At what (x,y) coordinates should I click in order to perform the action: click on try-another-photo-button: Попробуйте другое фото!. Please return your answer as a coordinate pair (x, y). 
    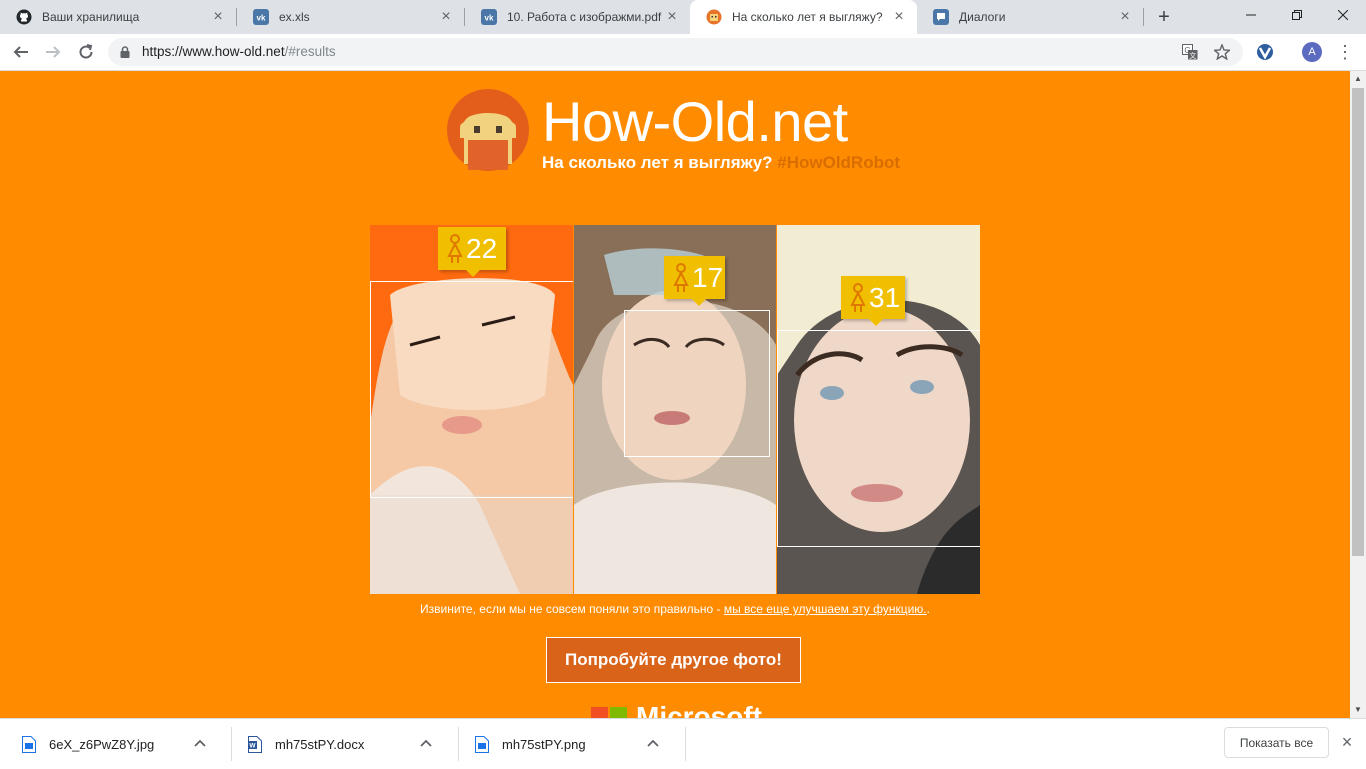
    Looking at the image, I should click on (673, 660).